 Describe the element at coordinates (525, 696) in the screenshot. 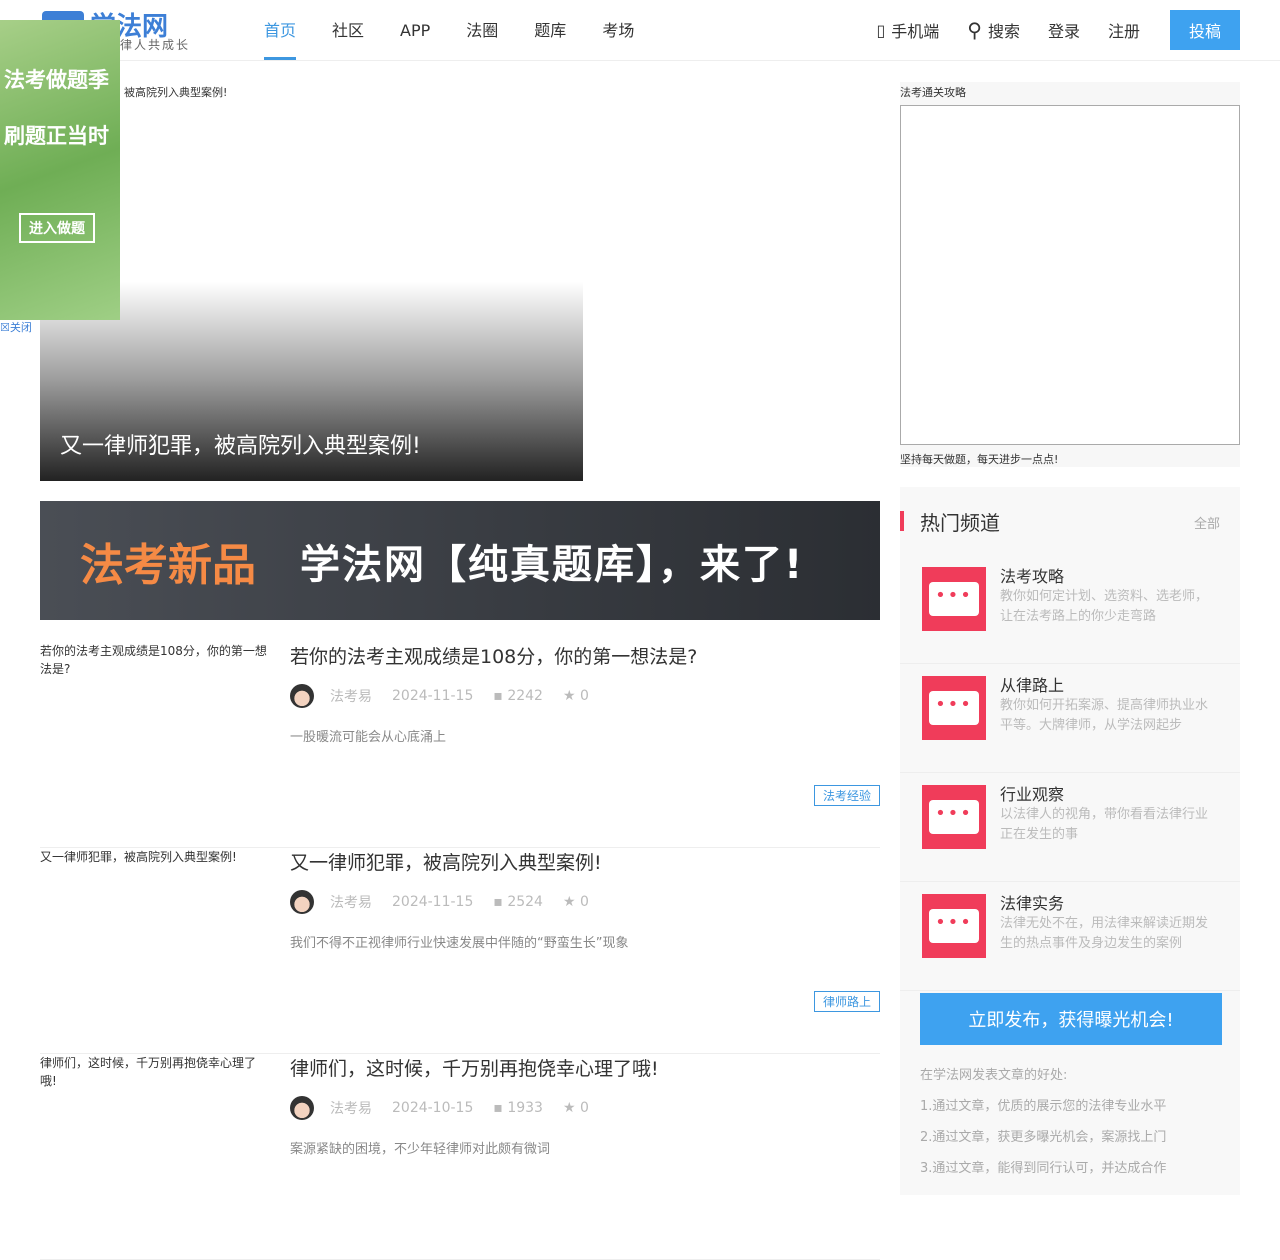

I see `comments-value: 2242` at that location.